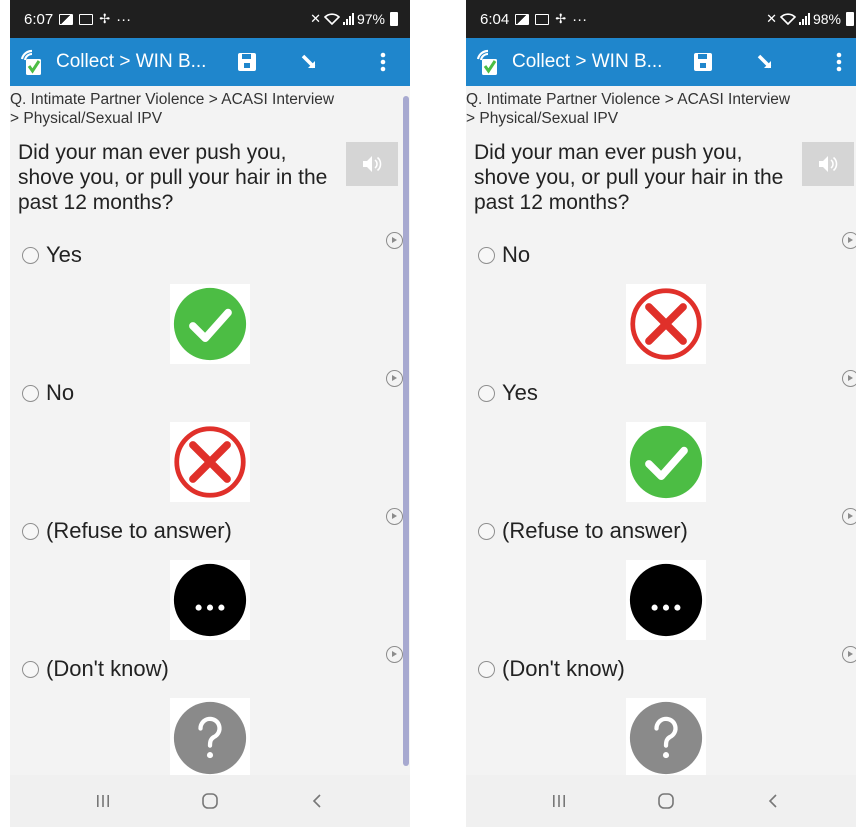  What do you see at coordinates (86, 19) in the screenshot?
I see `calendar-notification-icon` at bounding box center [86, 19].